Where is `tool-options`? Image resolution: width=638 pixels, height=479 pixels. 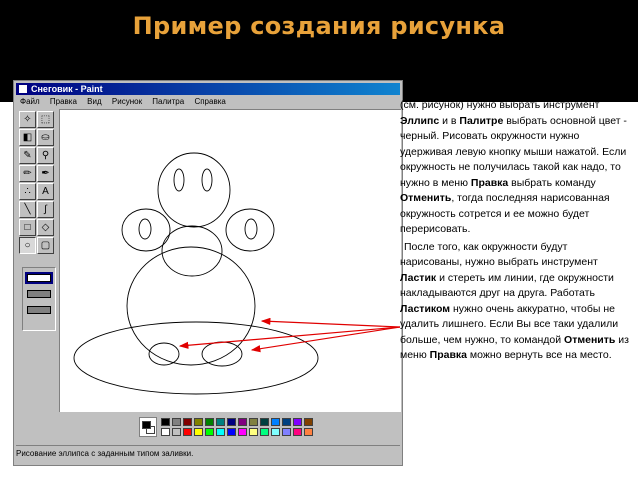 tool-options is located at coordinates (39, 299).